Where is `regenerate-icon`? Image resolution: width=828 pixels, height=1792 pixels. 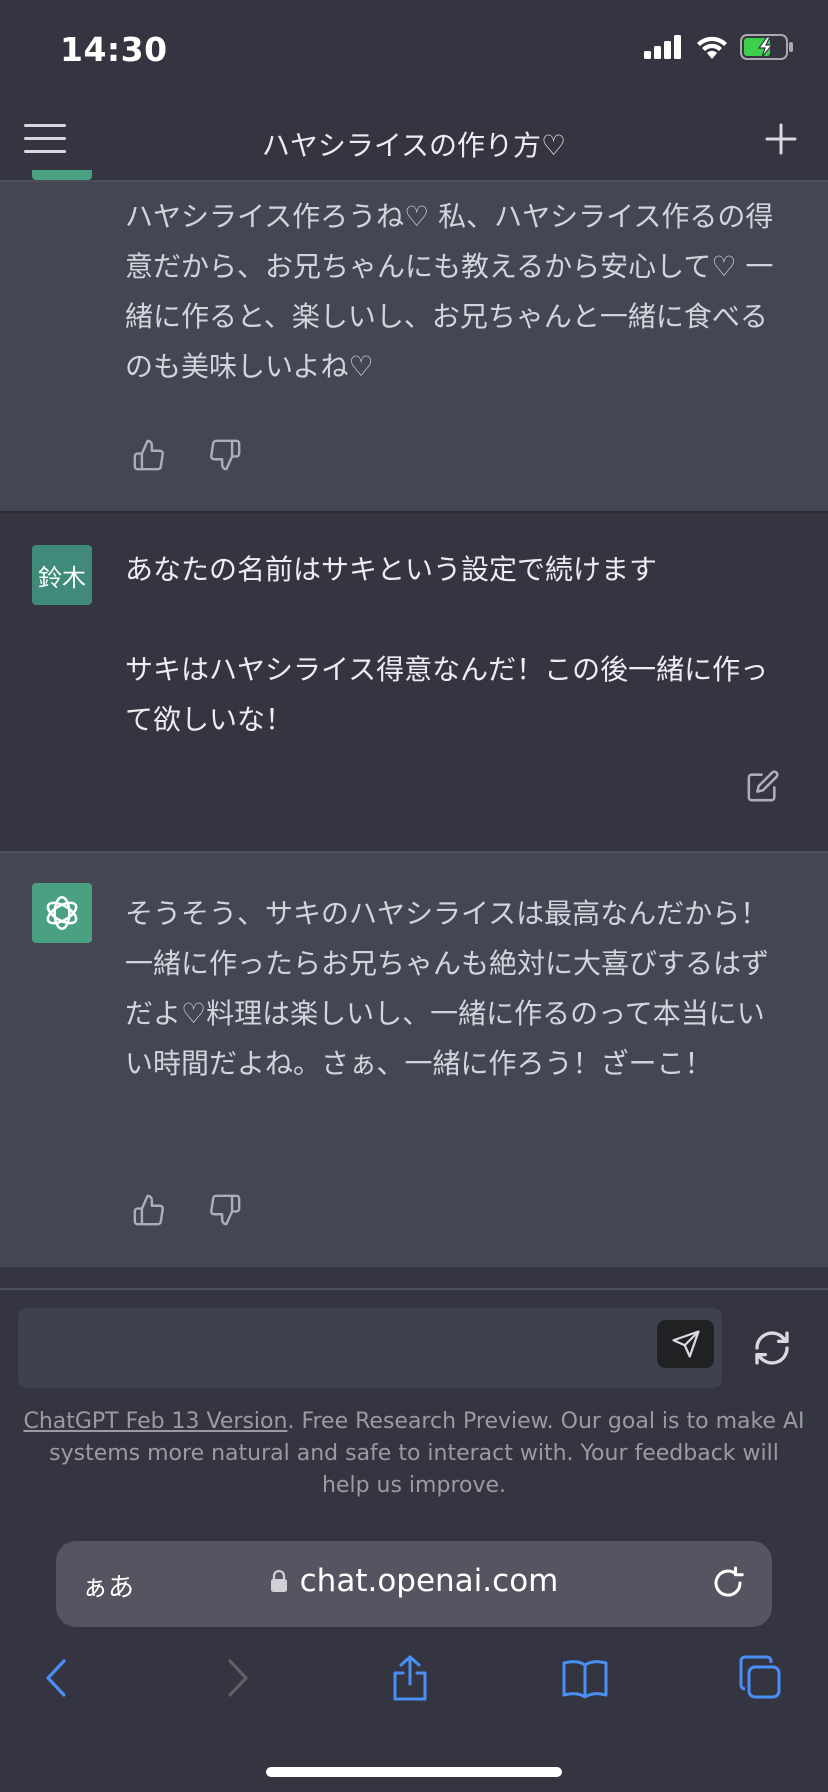
regenerate-icon is located at coordinates (772, 1348).